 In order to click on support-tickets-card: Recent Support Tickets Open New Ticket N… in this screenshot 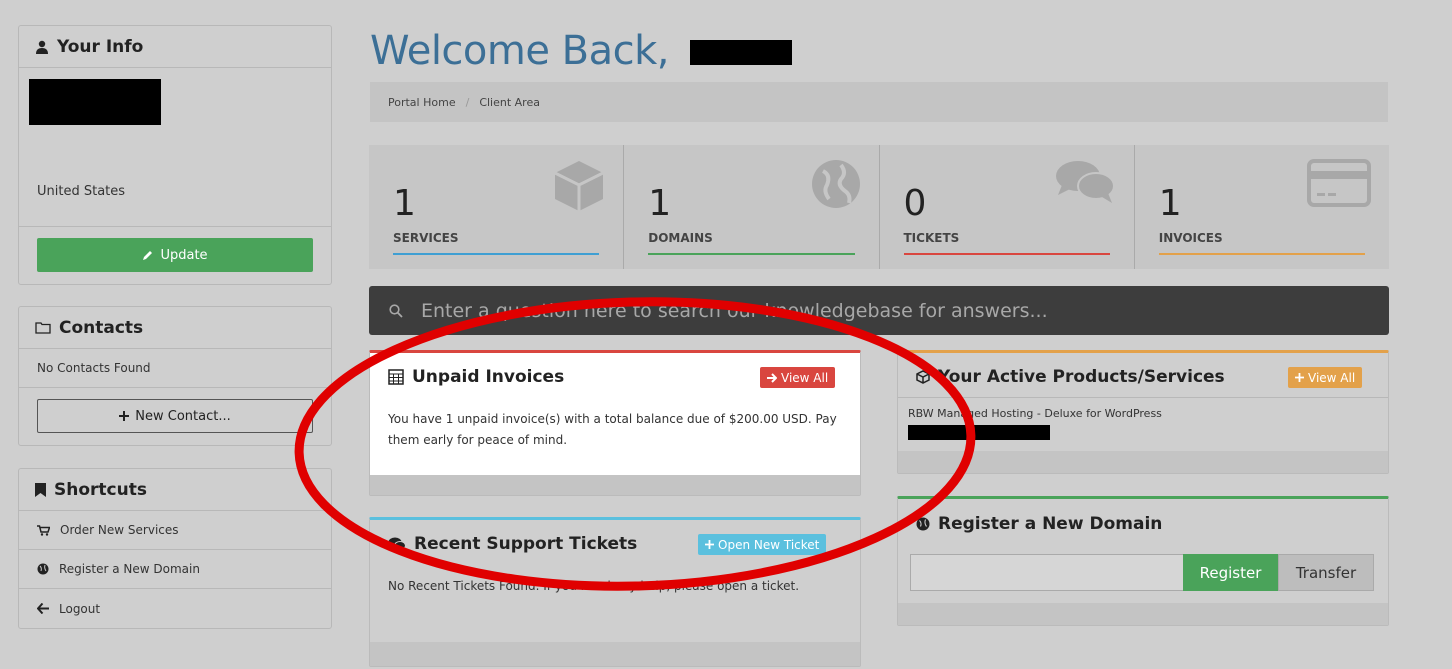, I will do `click(615, 592)`.